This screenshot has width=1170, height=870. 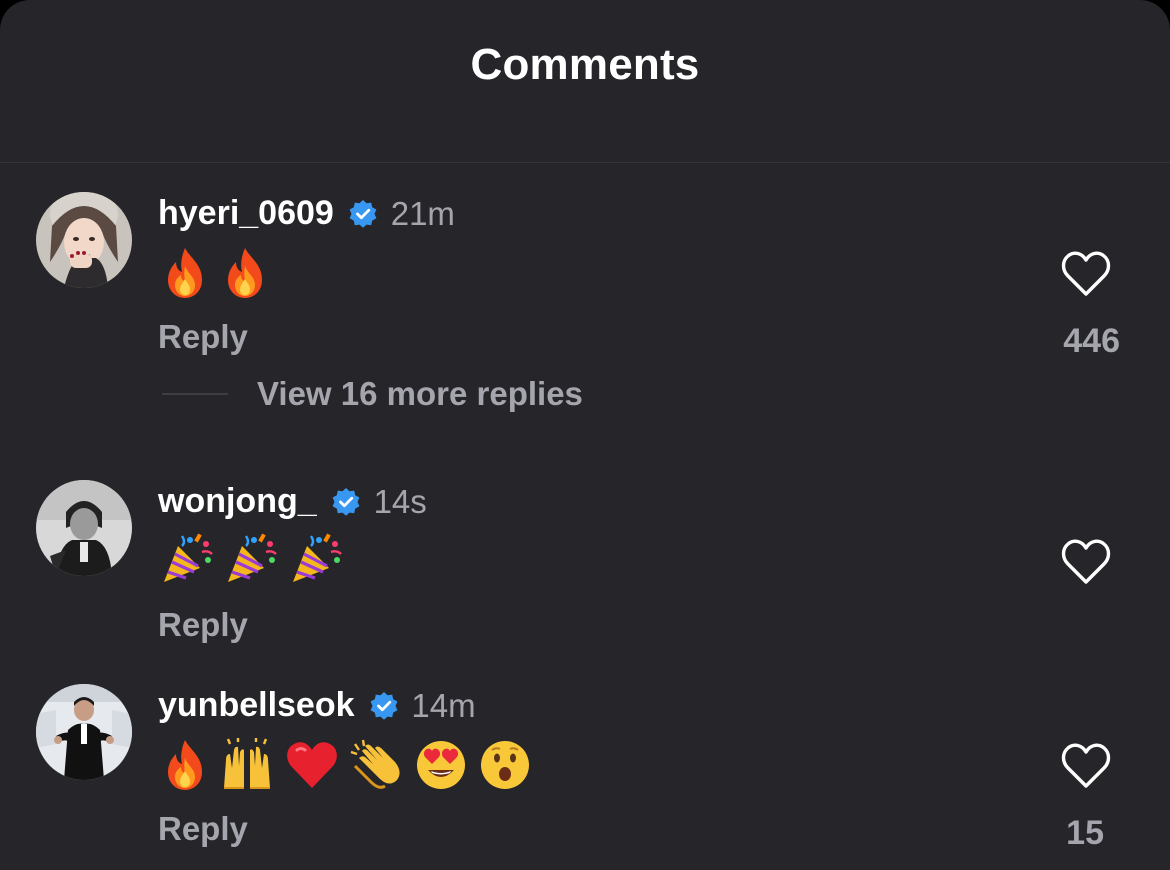 What do you see at coordinates (256, 705) in the screenshot?
I see `username: yunbellseok` at bounding box center [256, 705].